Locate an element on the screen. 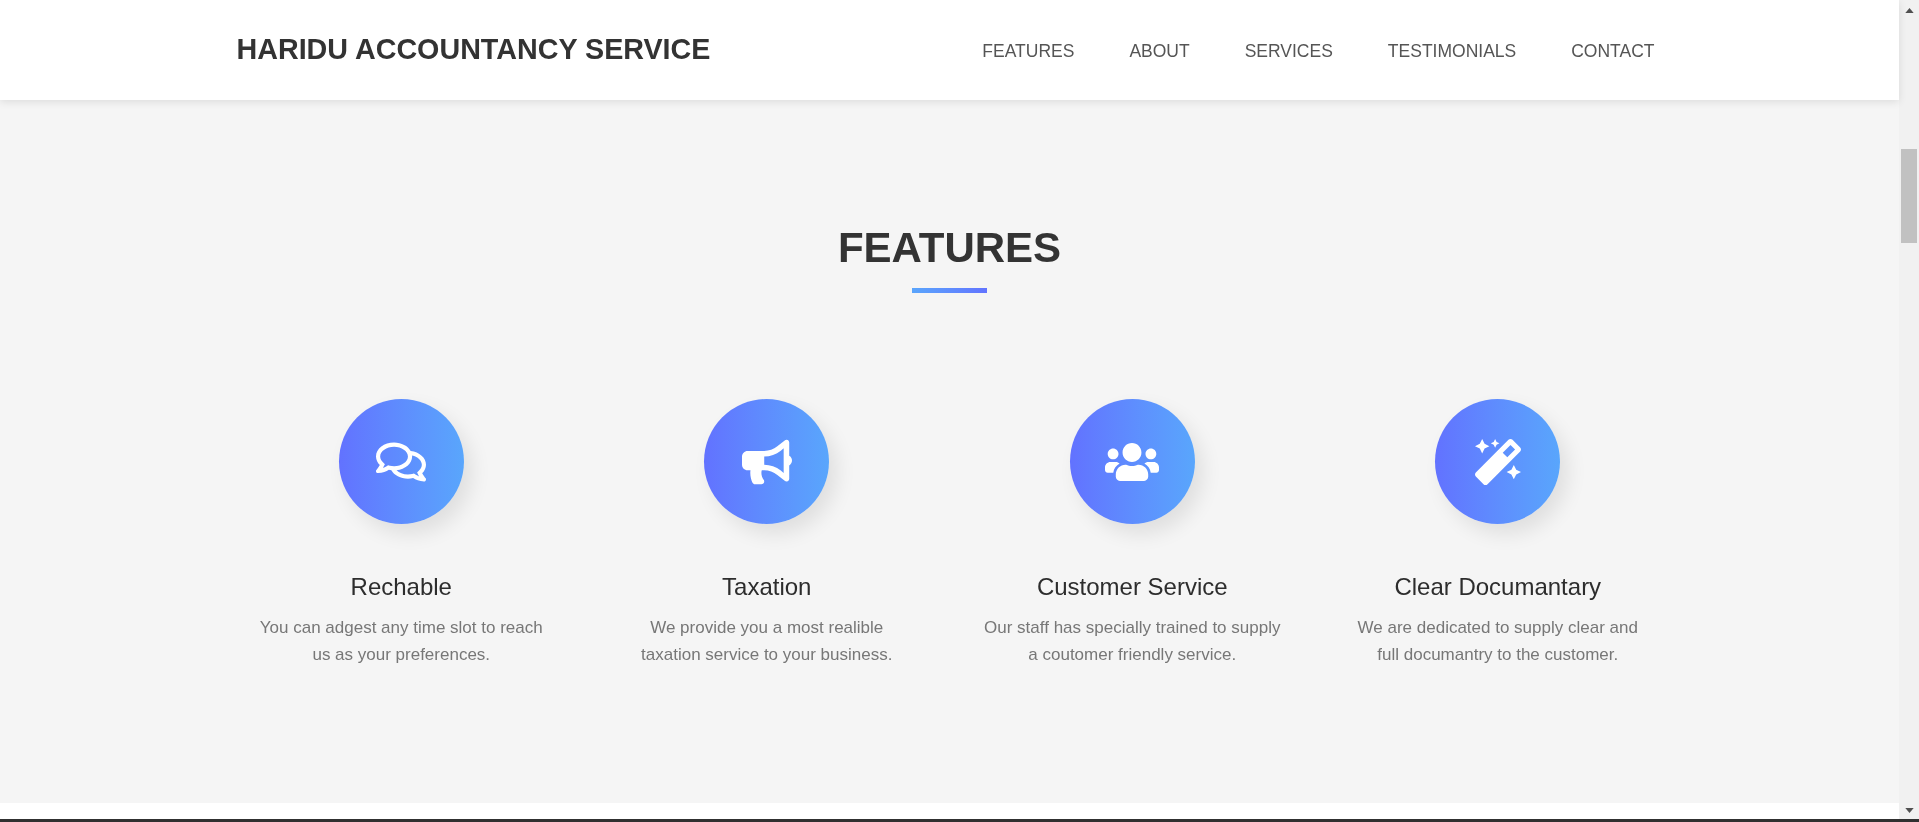 This screenshot has width=1919, height=822. site-title: HARIDU ACCOUNTANCY SERVICE is located at coordinates (473, 50).